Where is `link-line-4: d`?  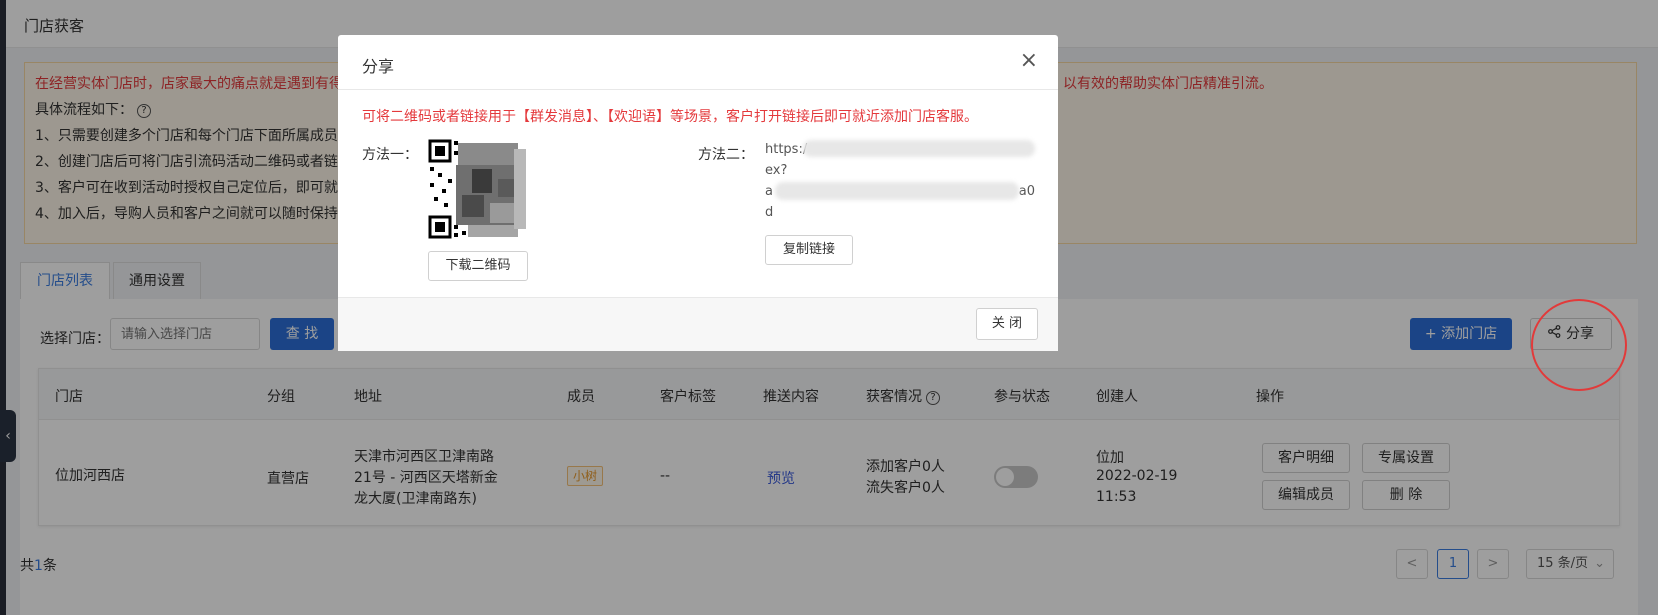 link-line-4: d is located at coordinates (769, 212).